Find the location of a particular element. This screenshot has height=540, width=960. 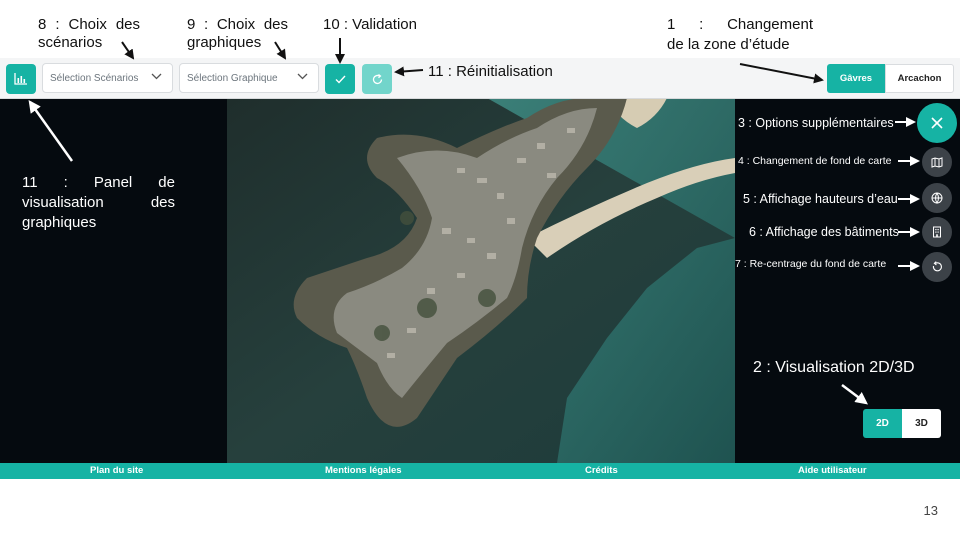

arrow-11-panel is located at coordinates (51, 130).